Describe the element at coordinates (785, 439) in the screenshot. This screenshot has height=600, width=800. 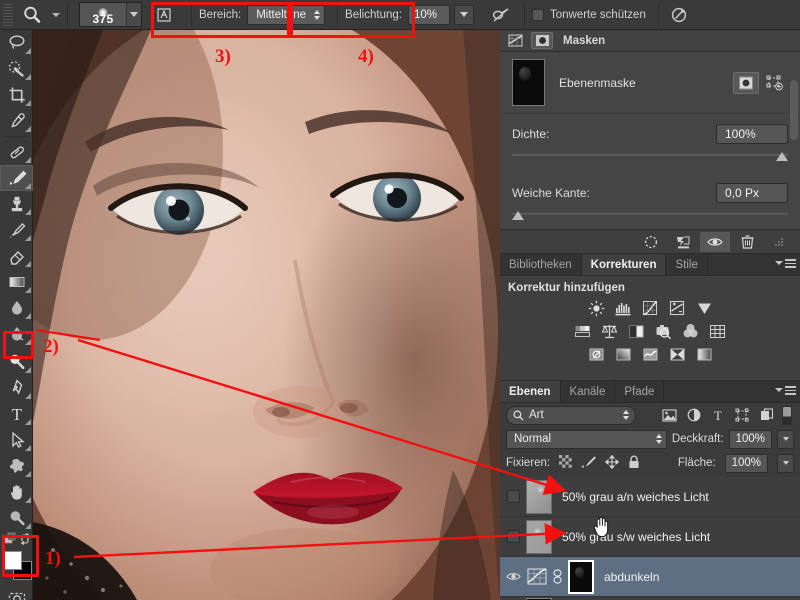
I see `opacity-dropdown-chevron-icon` at that location.